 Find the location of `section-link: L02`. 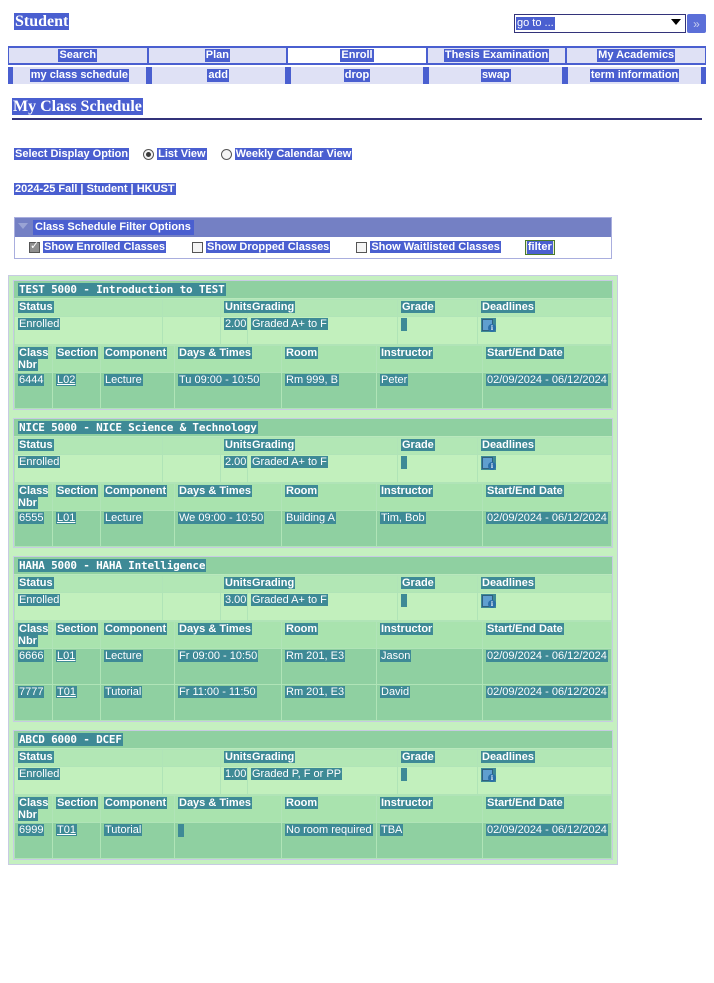

section-link: L02 is located at coordinates (66, 380).